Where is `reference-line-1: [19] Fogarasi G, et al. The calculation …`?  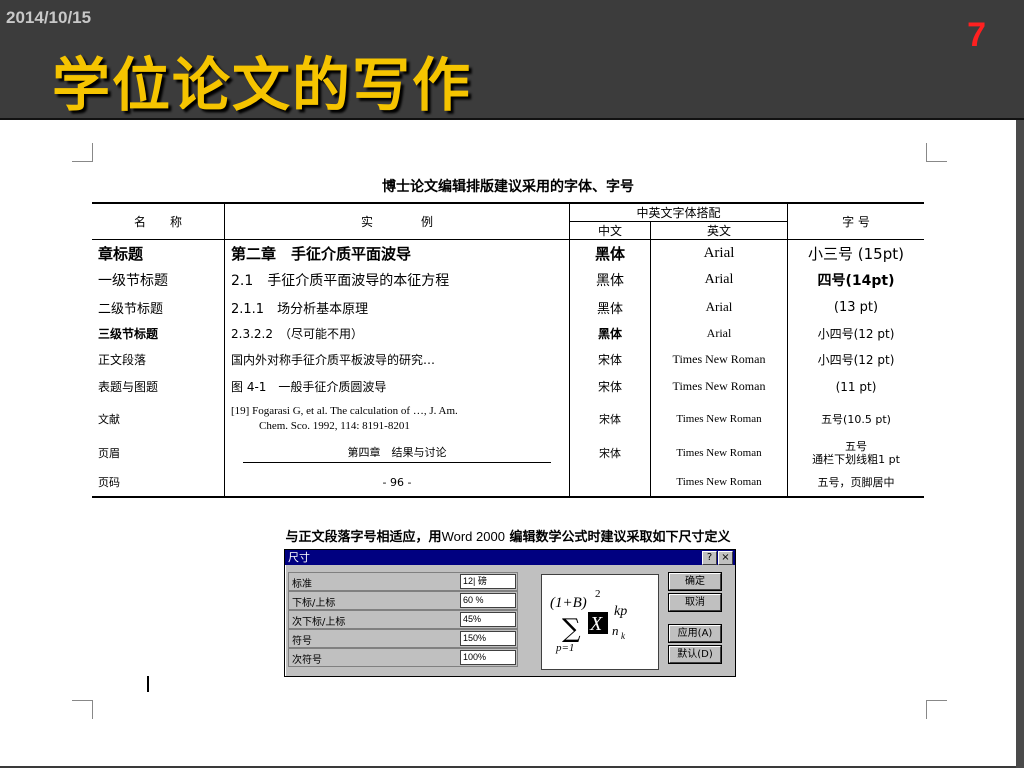 reference-line-1: [19] Fogarasi G, et al. The calculation … is located at coordinates (344, 411).